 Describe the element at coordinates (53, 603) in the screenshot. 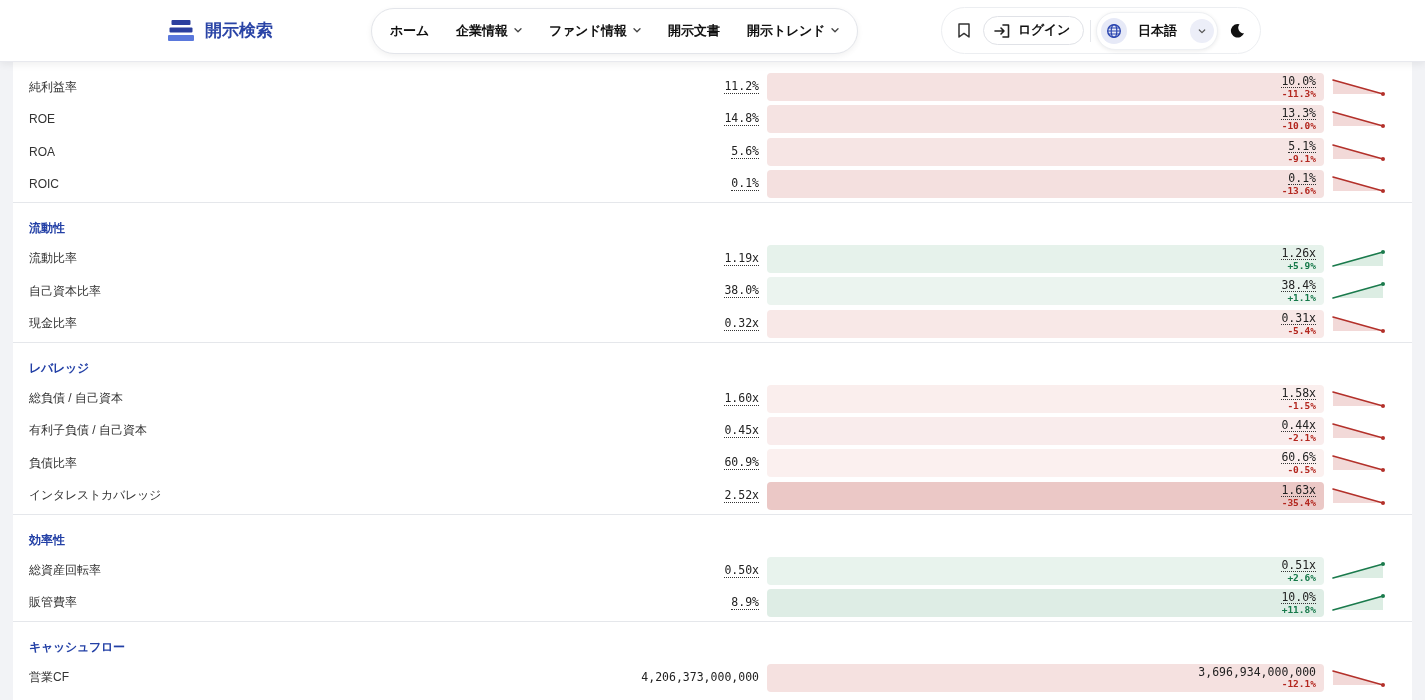

I see `metric-label: 販管費率` at that location.